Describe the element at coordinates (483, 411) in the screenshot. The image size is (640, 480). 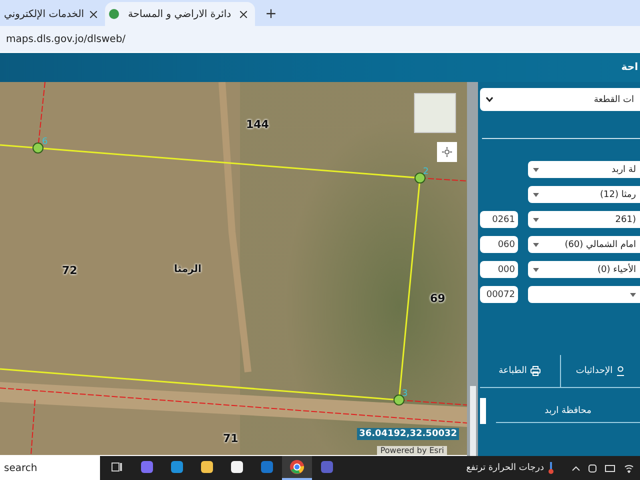
I see `result-scrollbar` at that location.